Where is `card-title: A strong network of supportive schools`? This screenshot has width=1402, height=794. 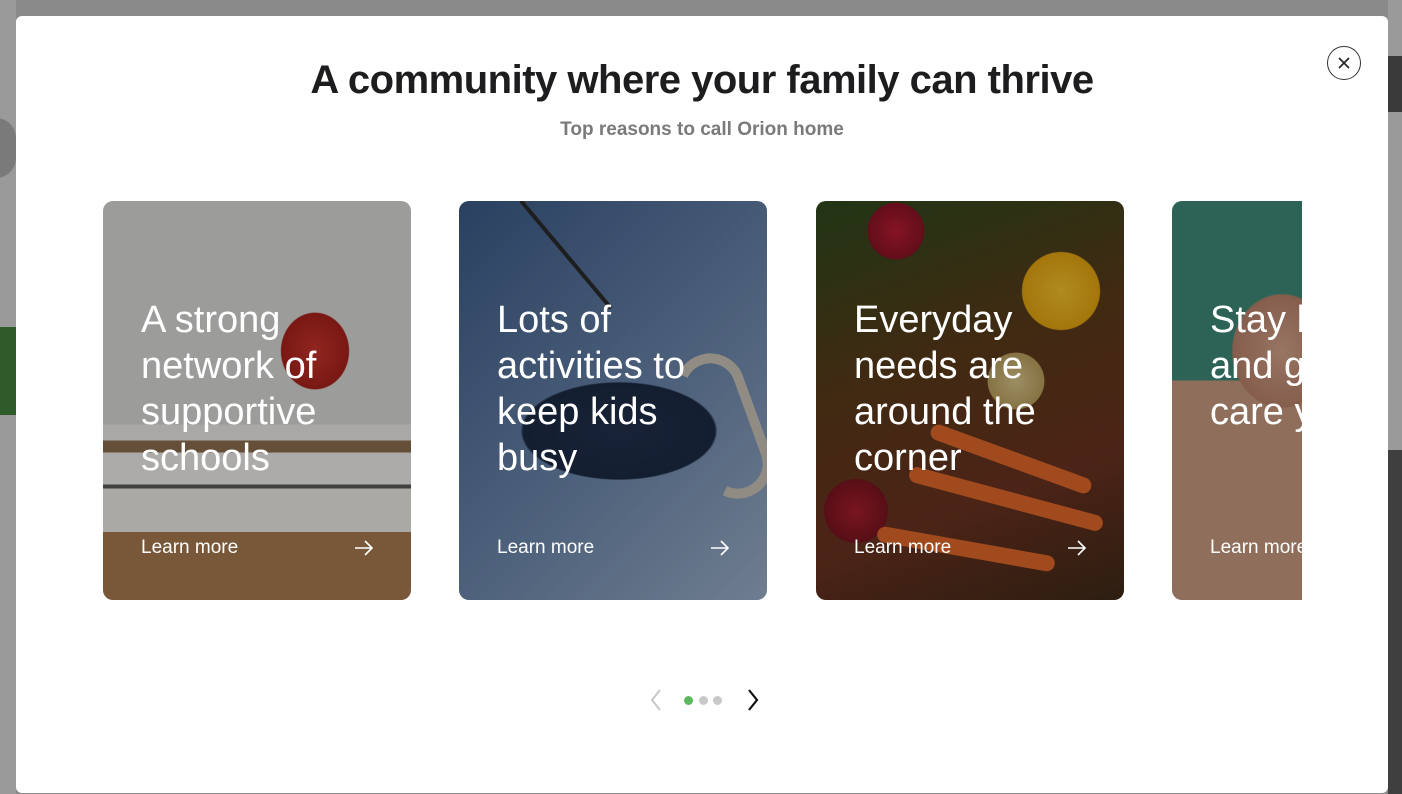 card-title: A strong network of supportive schools is located at coordinates (229, 389).